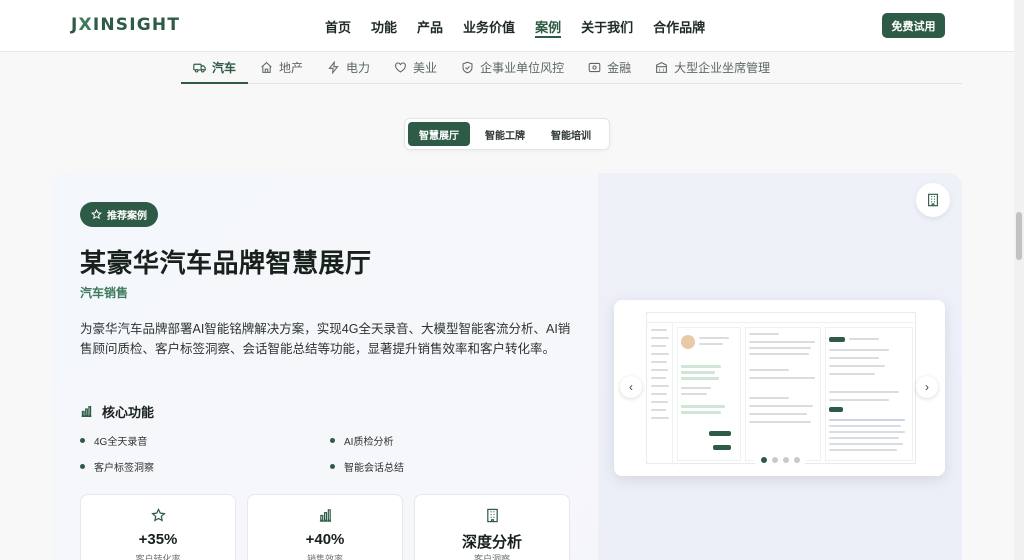 The height and width of the screenshot is (560, 1024). What do you see at coordinates (369, 442) in the screenshot?
I see `feature-label: AI质检分析` at bounding box center [369, 442].